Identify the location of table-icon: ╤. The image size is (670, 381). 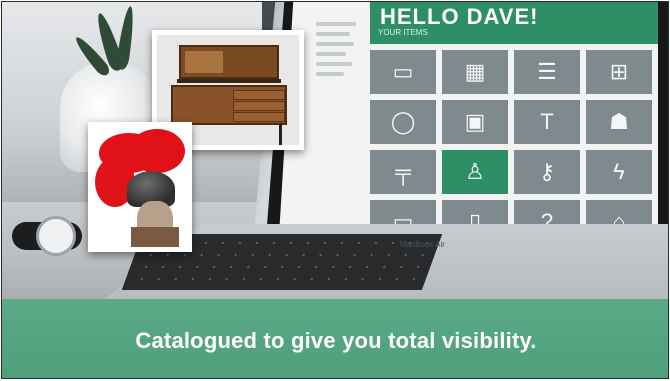
(403, 172).